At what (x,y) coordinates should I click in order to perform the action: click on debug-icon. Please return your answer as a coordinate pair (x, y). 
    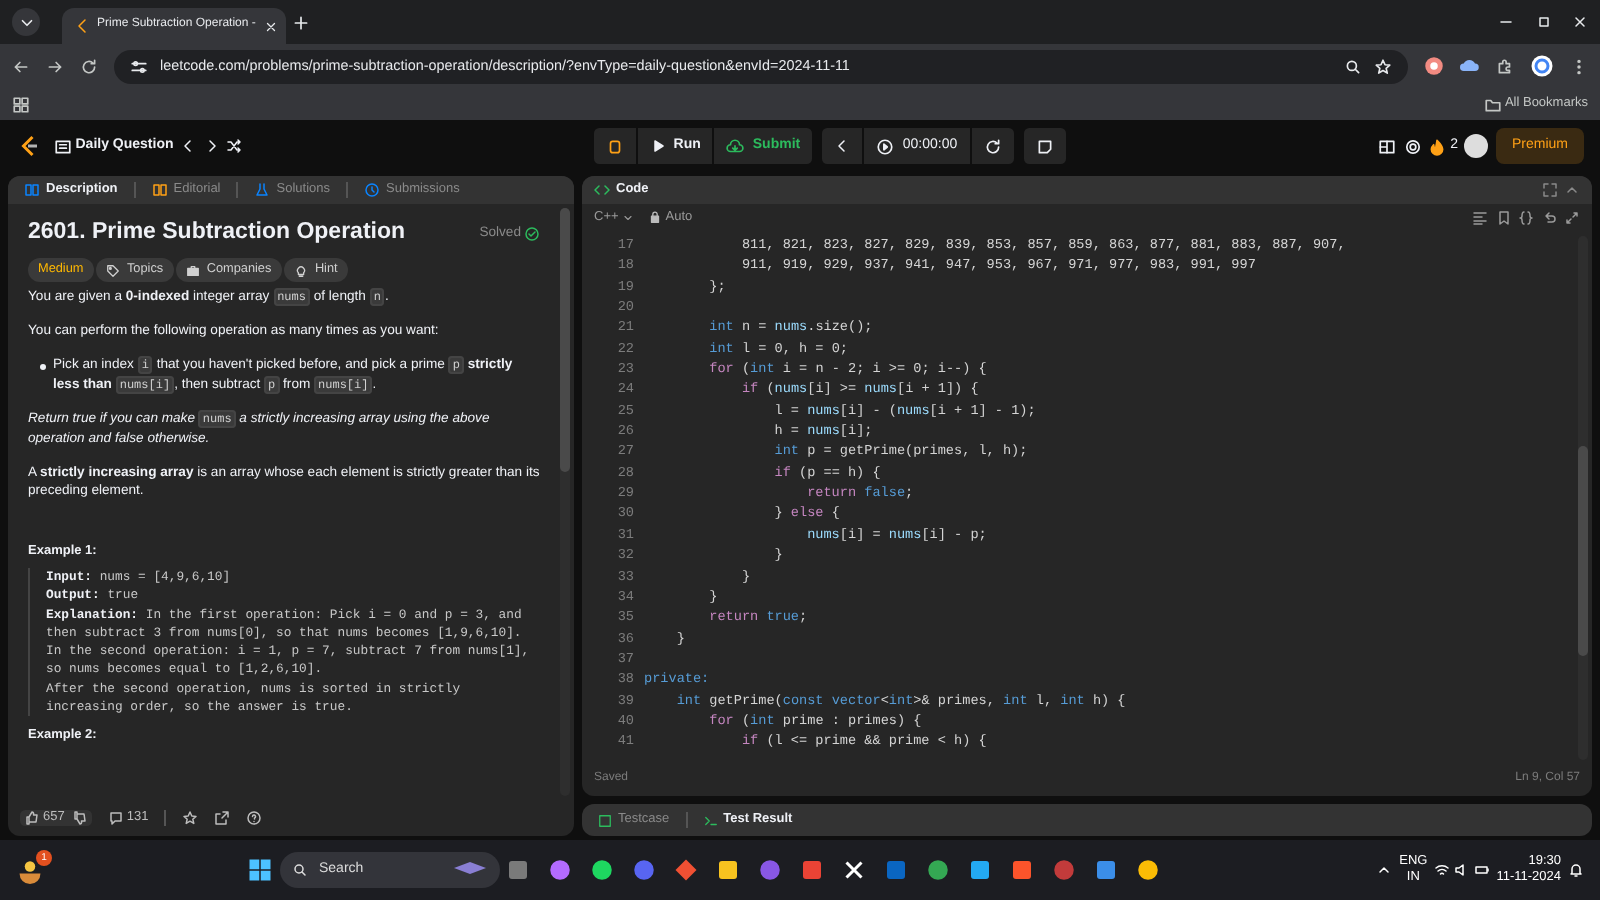
    Looking at the image, I should click on (614, 146).